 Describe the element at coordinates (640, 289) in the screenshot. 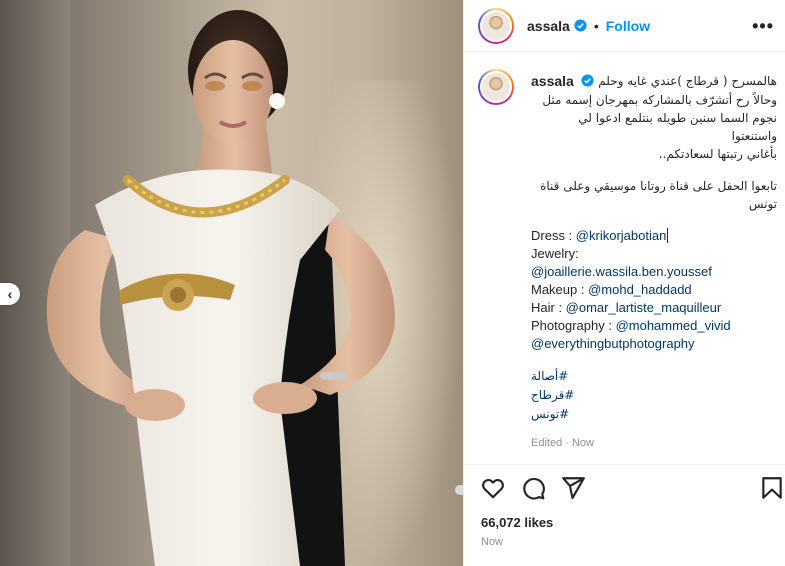

I see `makeup-handle-link: @mohd_haddadd` at that location.